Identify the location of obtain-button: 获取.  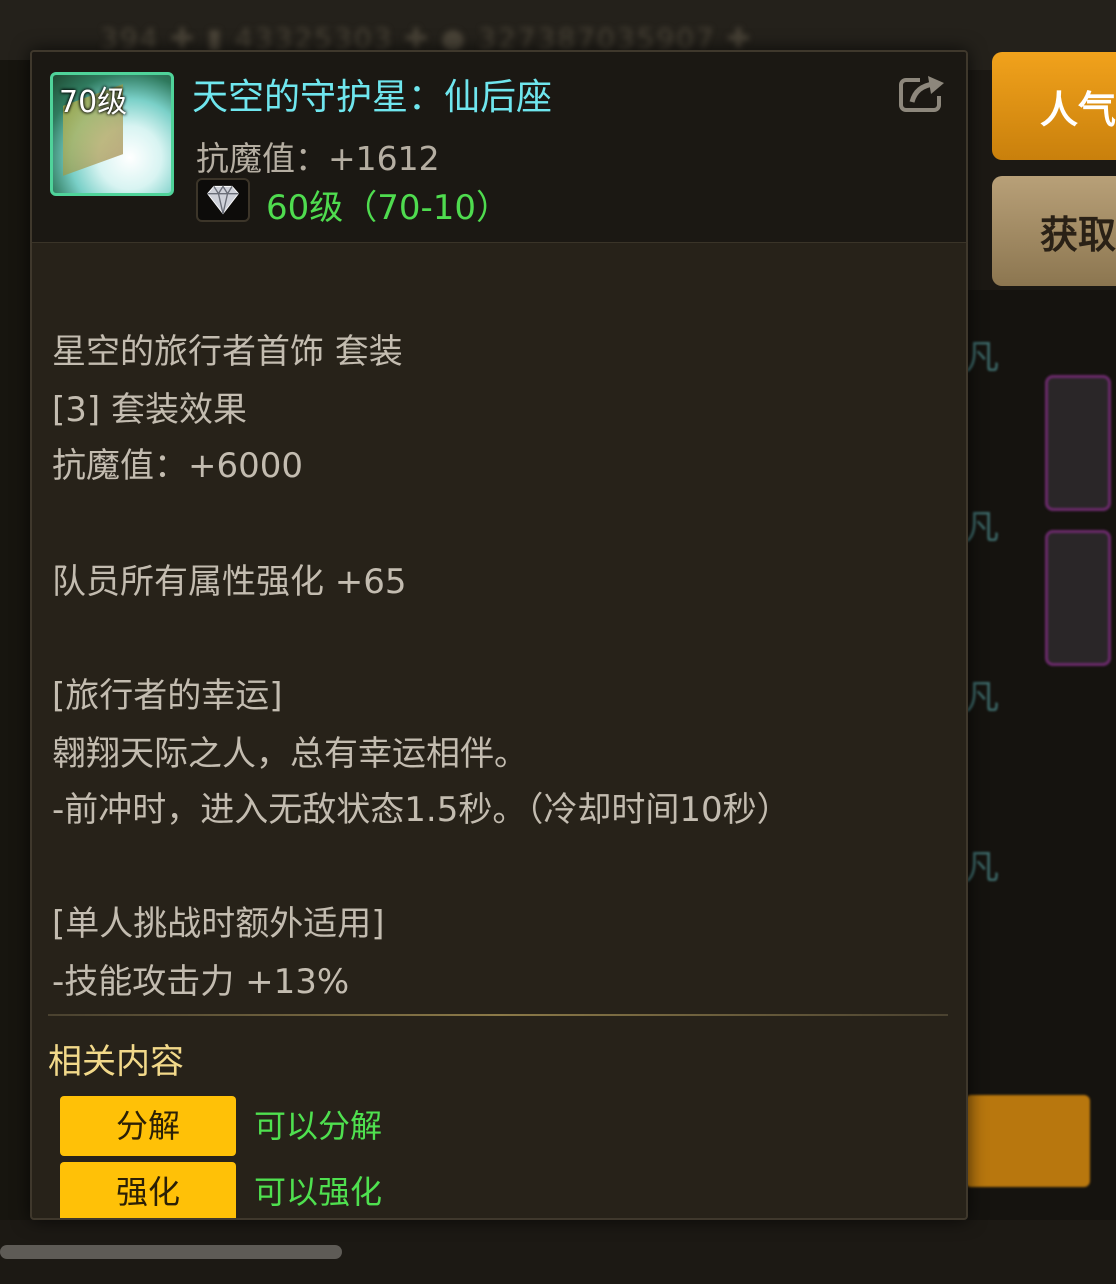
(1054, 231).